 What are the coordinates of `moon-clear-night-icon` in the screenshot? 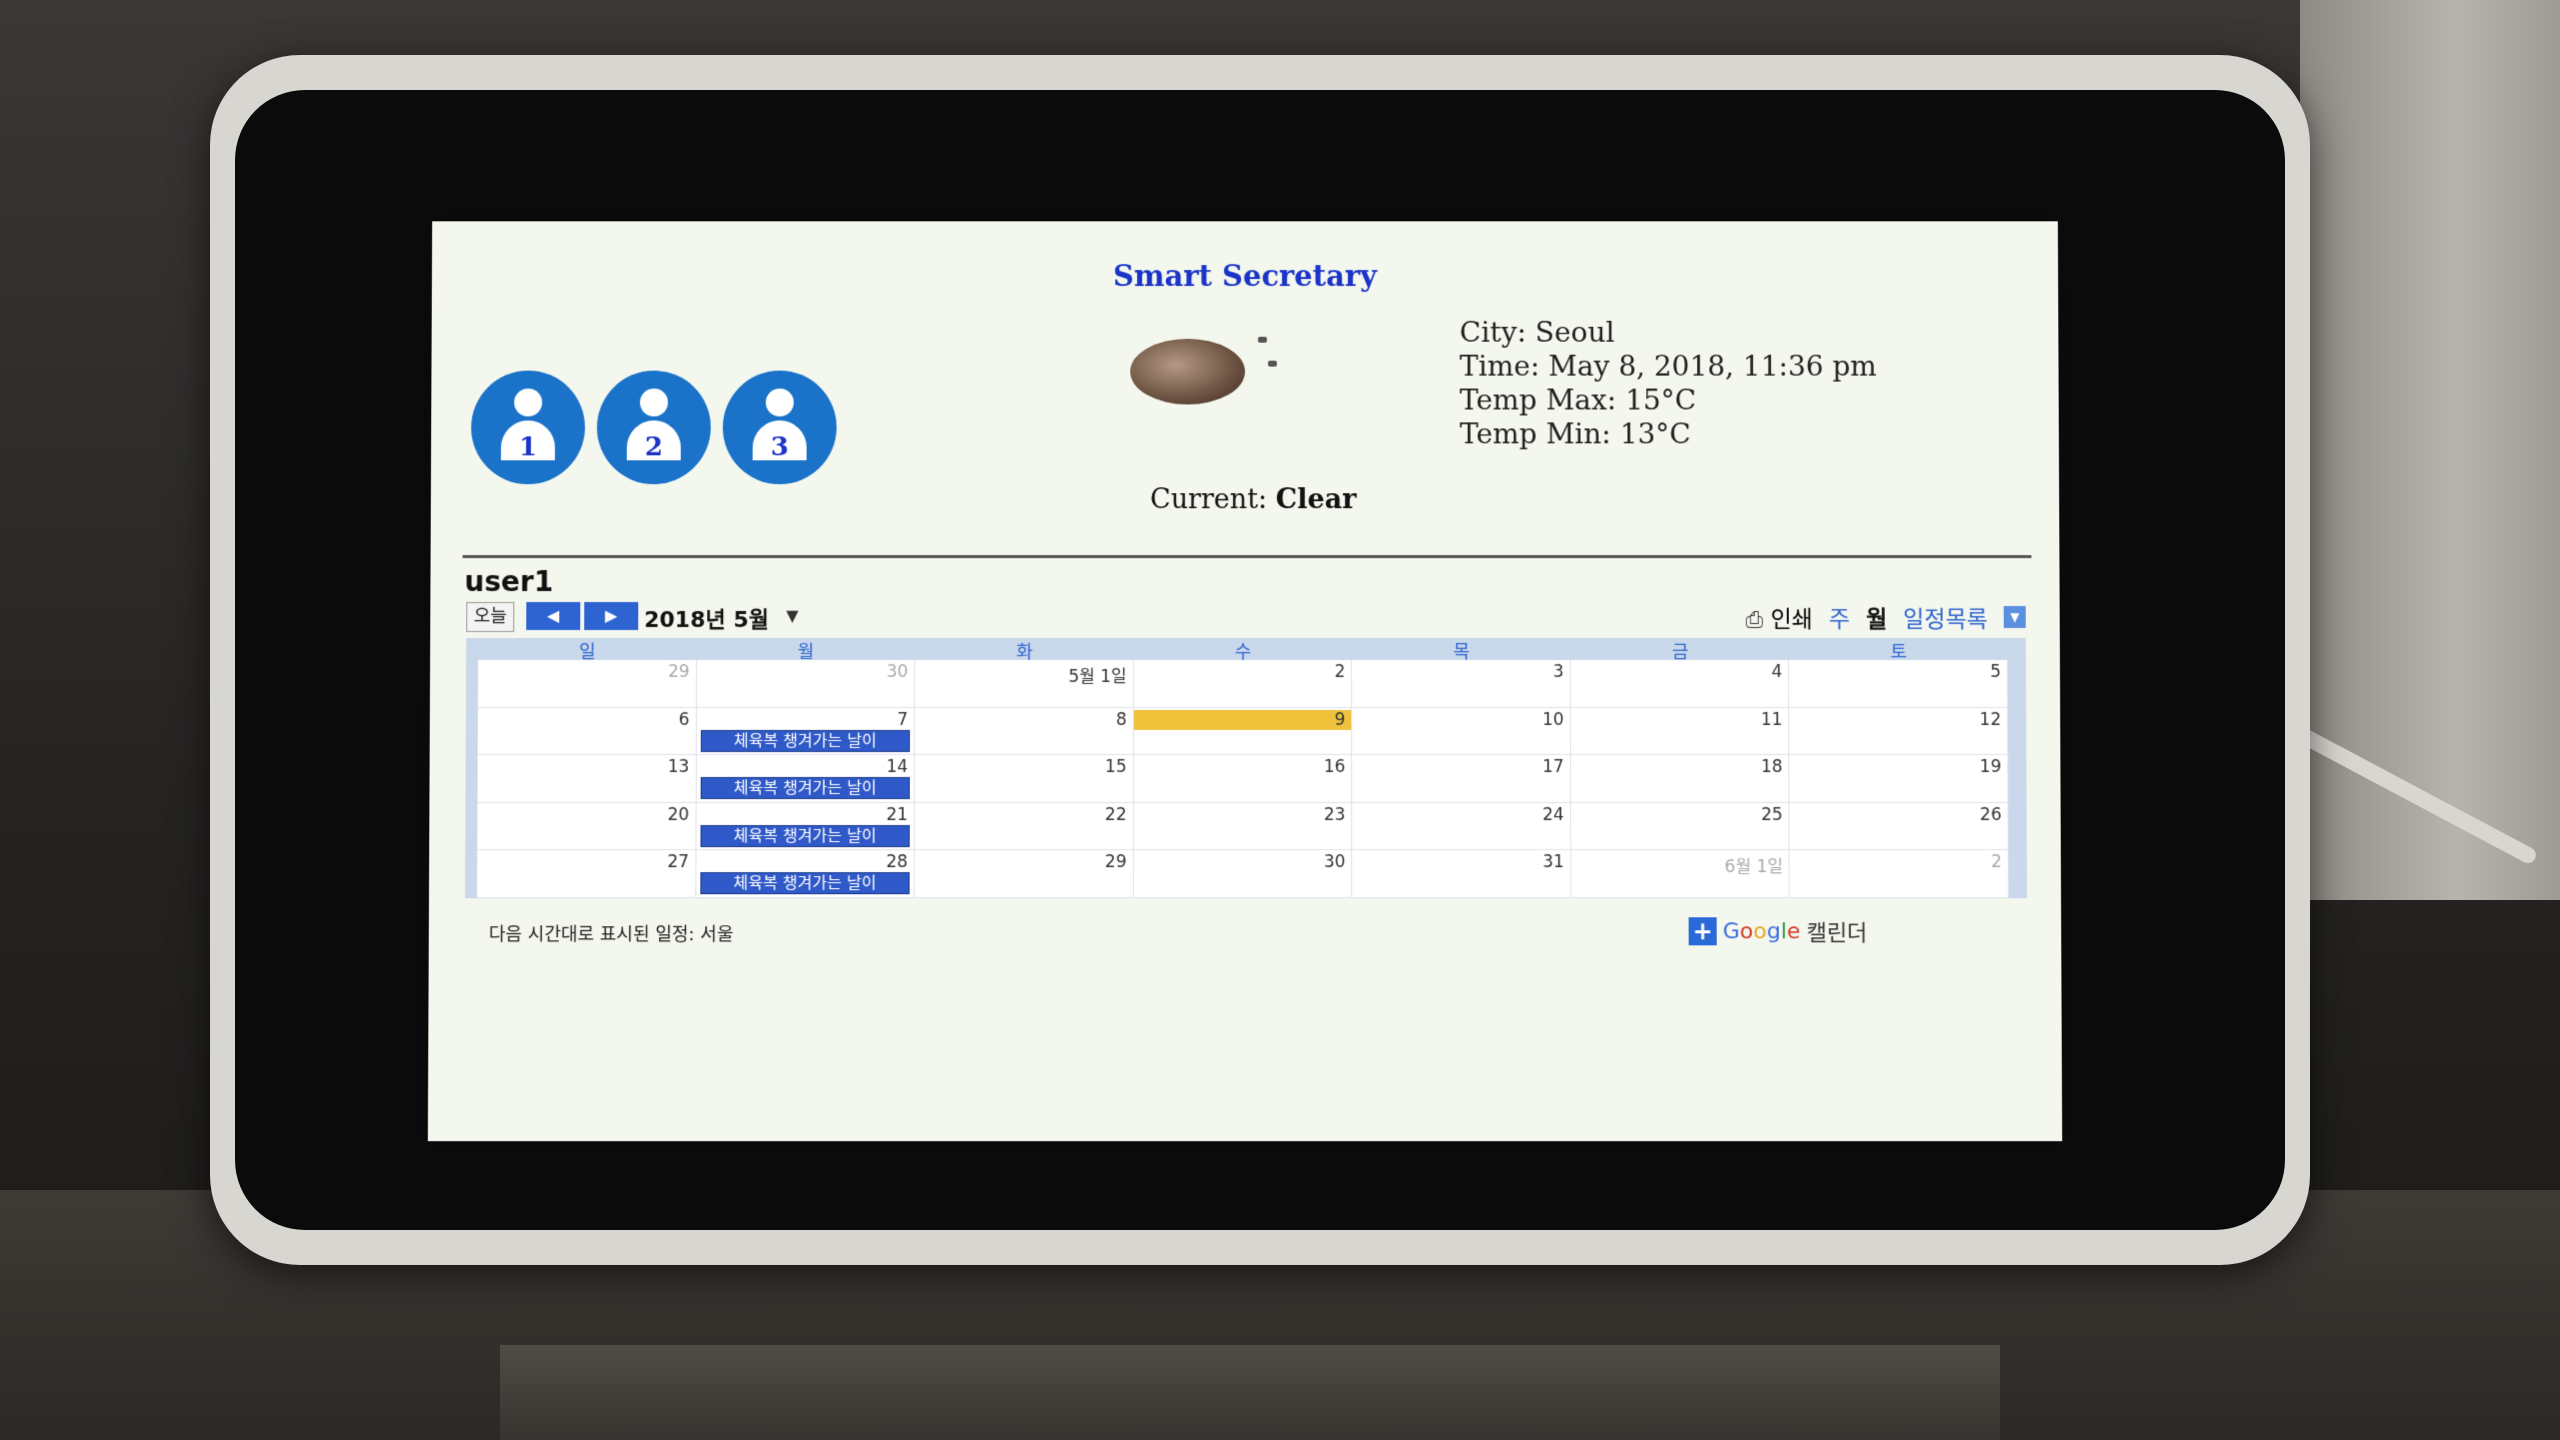 It's located at (1203, 372).